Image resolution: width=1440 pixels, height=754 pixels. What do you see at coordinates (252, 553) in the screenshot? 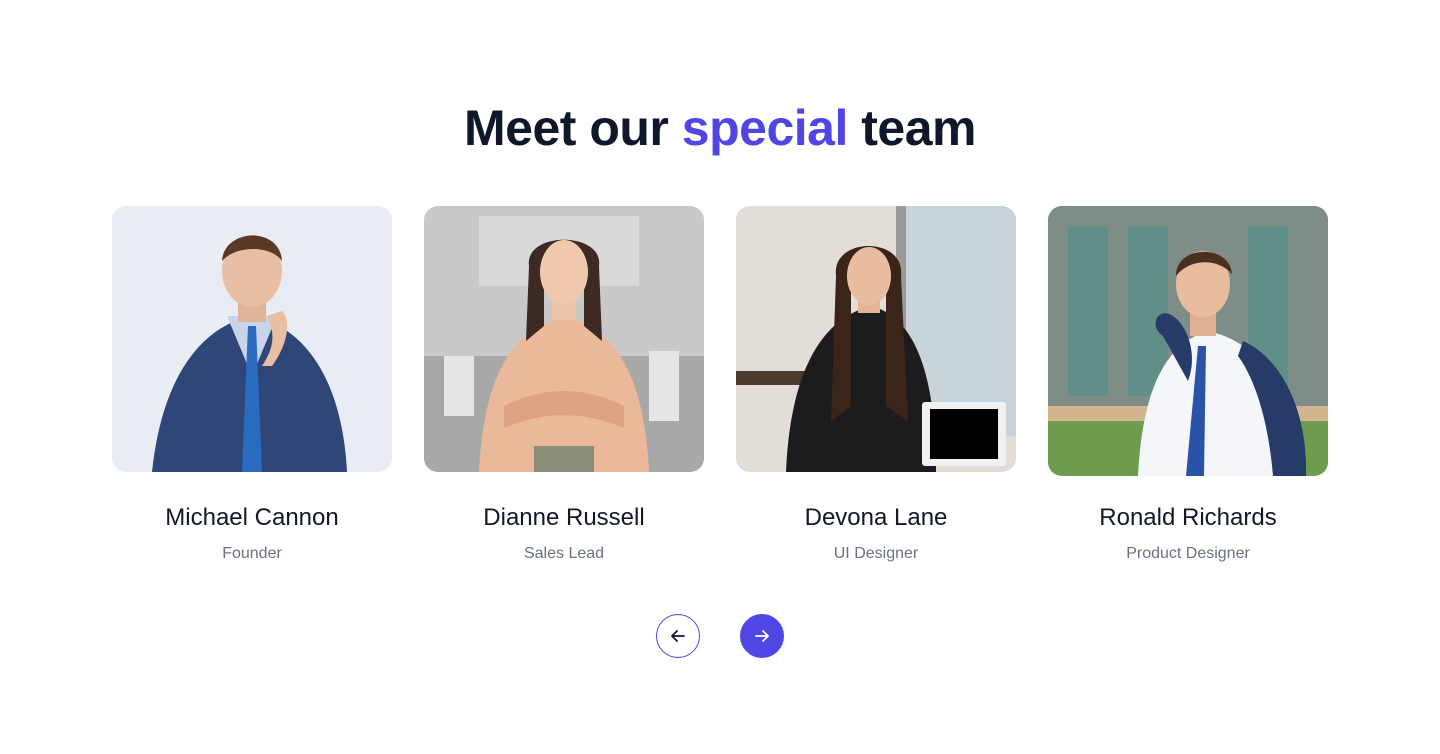
I see `team-member-role: Founder` at bounding box center [252, 553].